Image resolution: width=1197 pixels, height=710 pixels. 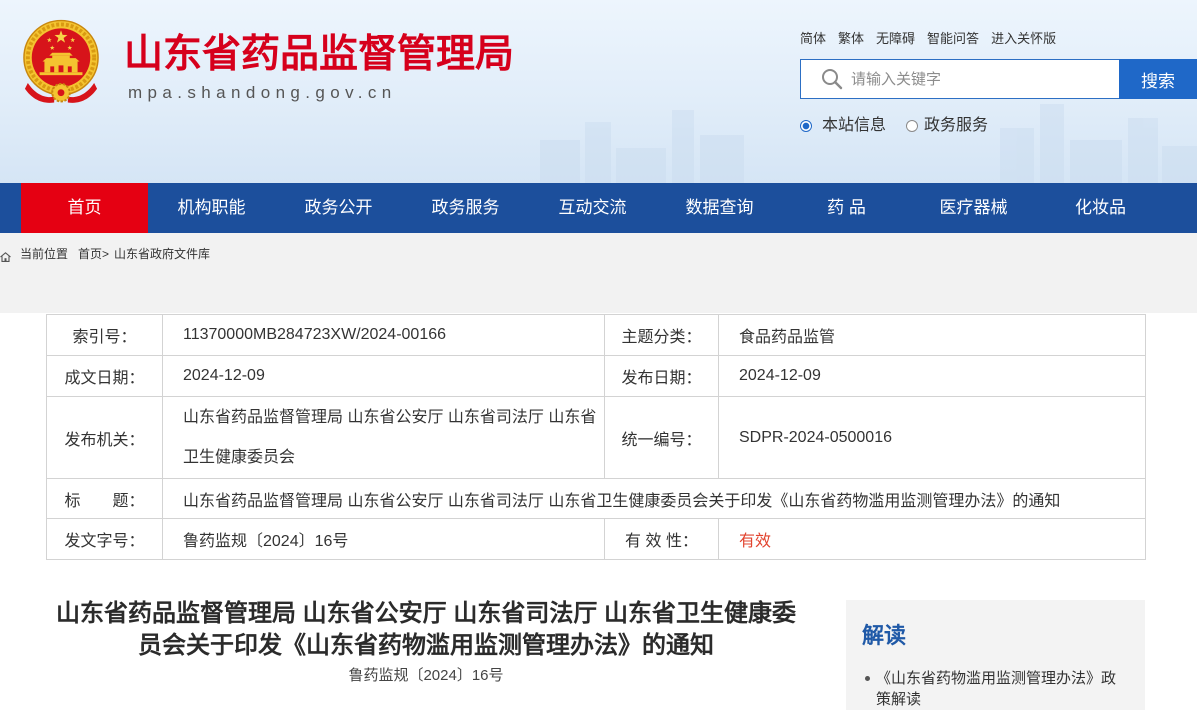 What do you see at coordinates (319, 55) in the screenshot?
I see `site-title: 山东省药品监督管理局` at bounding box center [319, 55].